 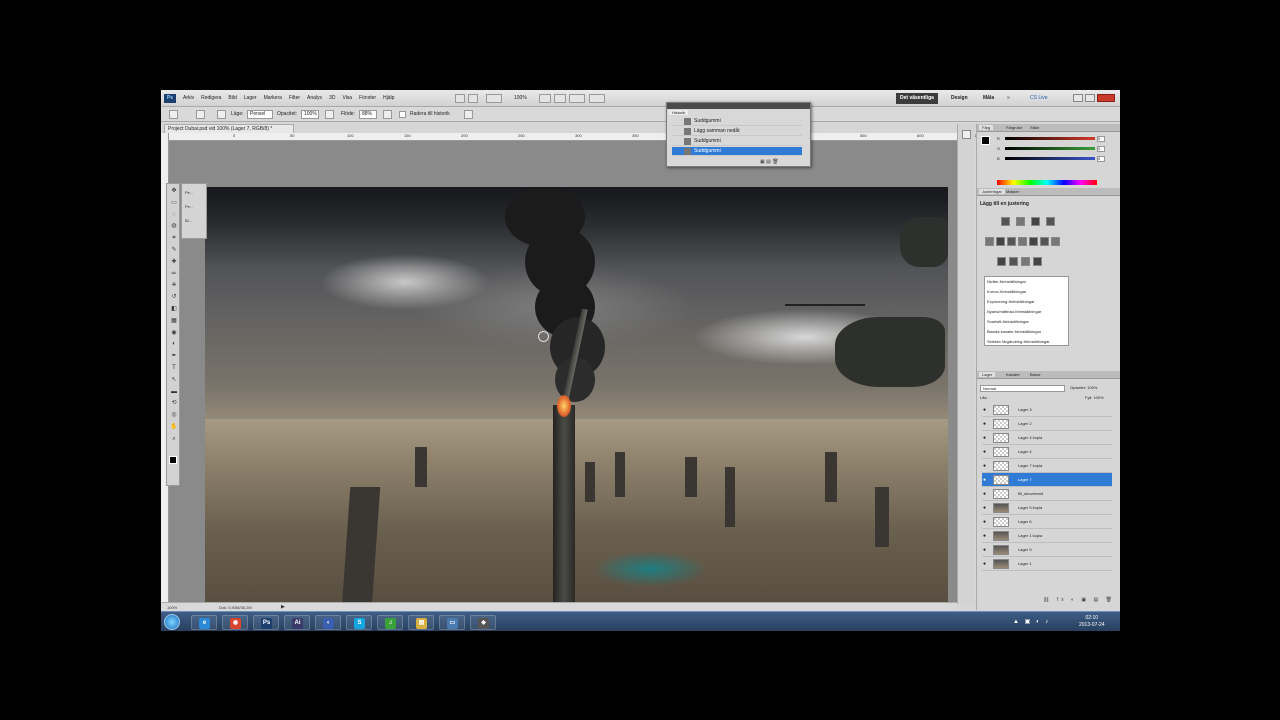 I want to click on menu-item-analys: Analys, so click(x=314, y=98).